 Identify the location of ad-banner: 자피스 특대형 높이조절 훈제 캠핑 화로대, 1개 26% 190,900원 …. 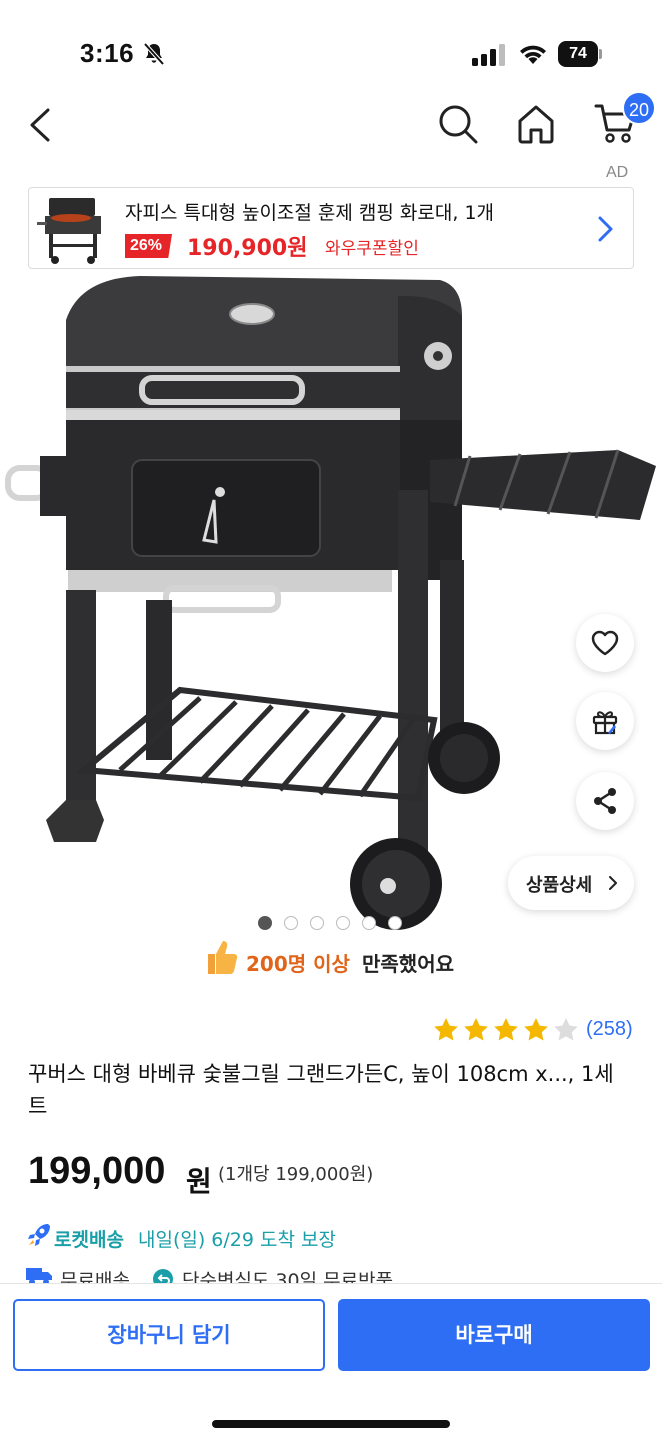
(331, 228).